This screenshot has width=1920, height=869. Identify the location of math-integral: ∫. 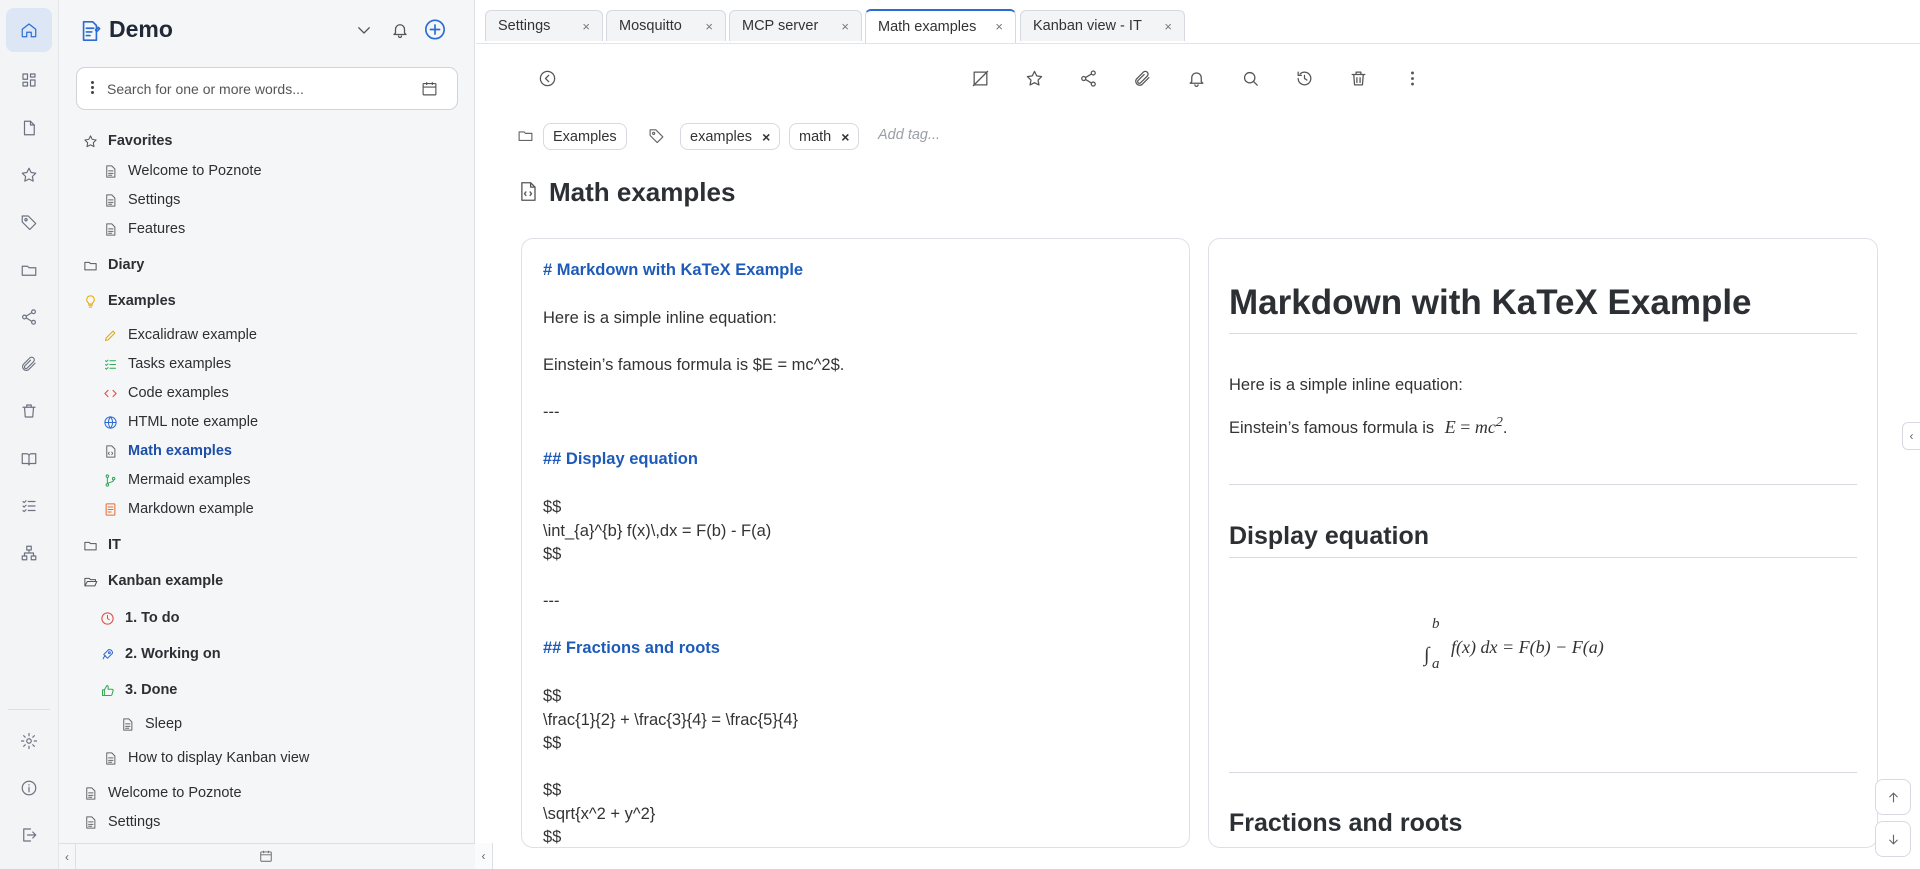
(1427, 655).